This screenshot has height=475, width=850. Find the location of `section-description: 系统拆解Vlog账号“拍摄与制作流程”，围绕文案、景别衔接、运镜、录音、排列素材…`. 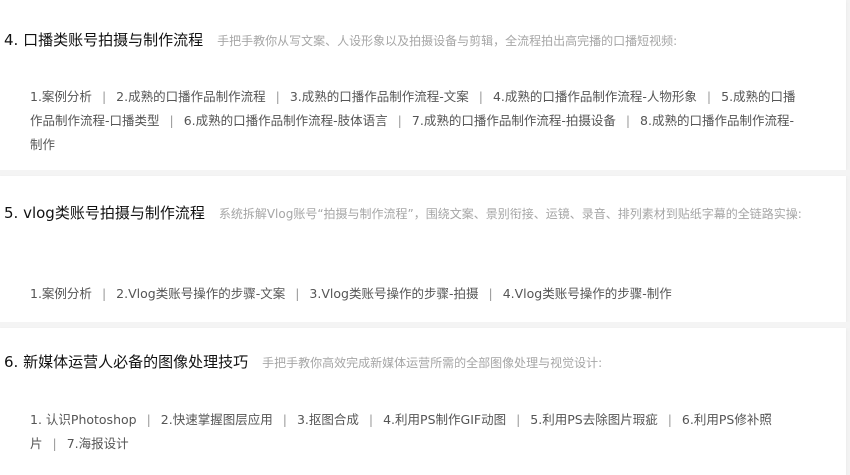

section-description: 系统拆解Vlog账号“拍摄与制作流程”，围绕文案、景别衔接、运镜、录音、排列素材… is located at coordinates (510, 214).